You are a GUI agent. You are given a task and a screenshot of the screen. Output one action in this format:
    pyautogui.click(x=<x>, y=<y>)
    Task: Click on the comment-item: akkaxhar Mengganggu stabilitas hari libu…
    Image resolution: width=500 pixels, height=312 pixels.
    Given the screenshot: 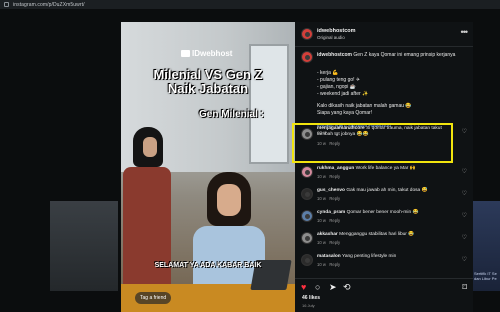 What is the action you would take?
    pyautogui.click(x=384, y=244)
    